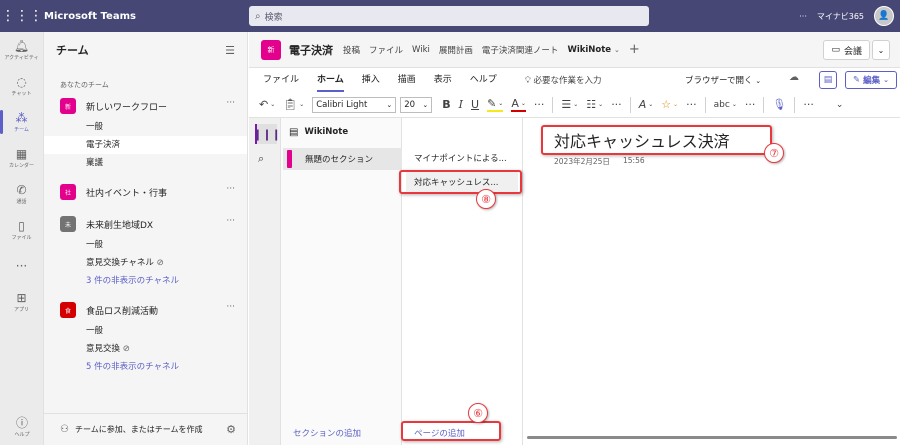 This screenshot has width=900, height=445. What do you see at coordinates (456, 50) in the screenshot?
I see `tab-rollout-plan: 展開計画` at bounding box center [456, 50].